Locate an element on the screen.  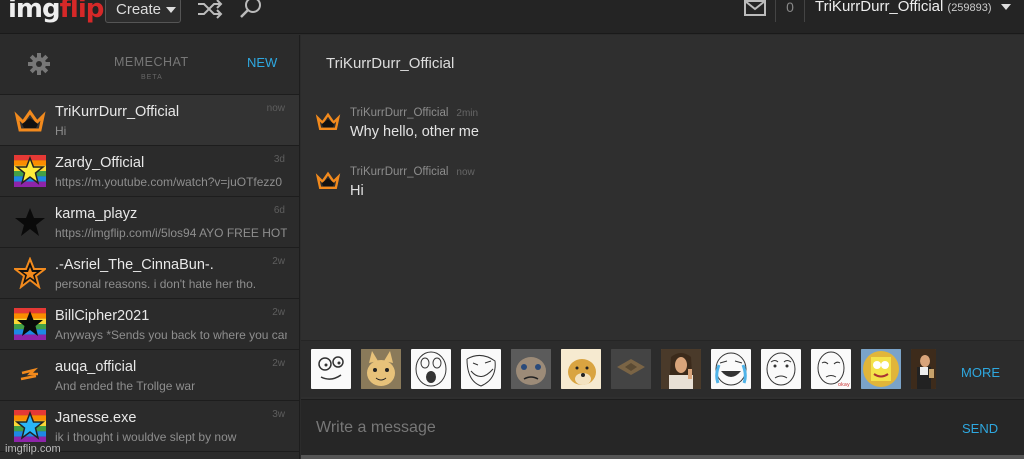
imgflip-logo: imgflip is located at coordinates (56, 12).